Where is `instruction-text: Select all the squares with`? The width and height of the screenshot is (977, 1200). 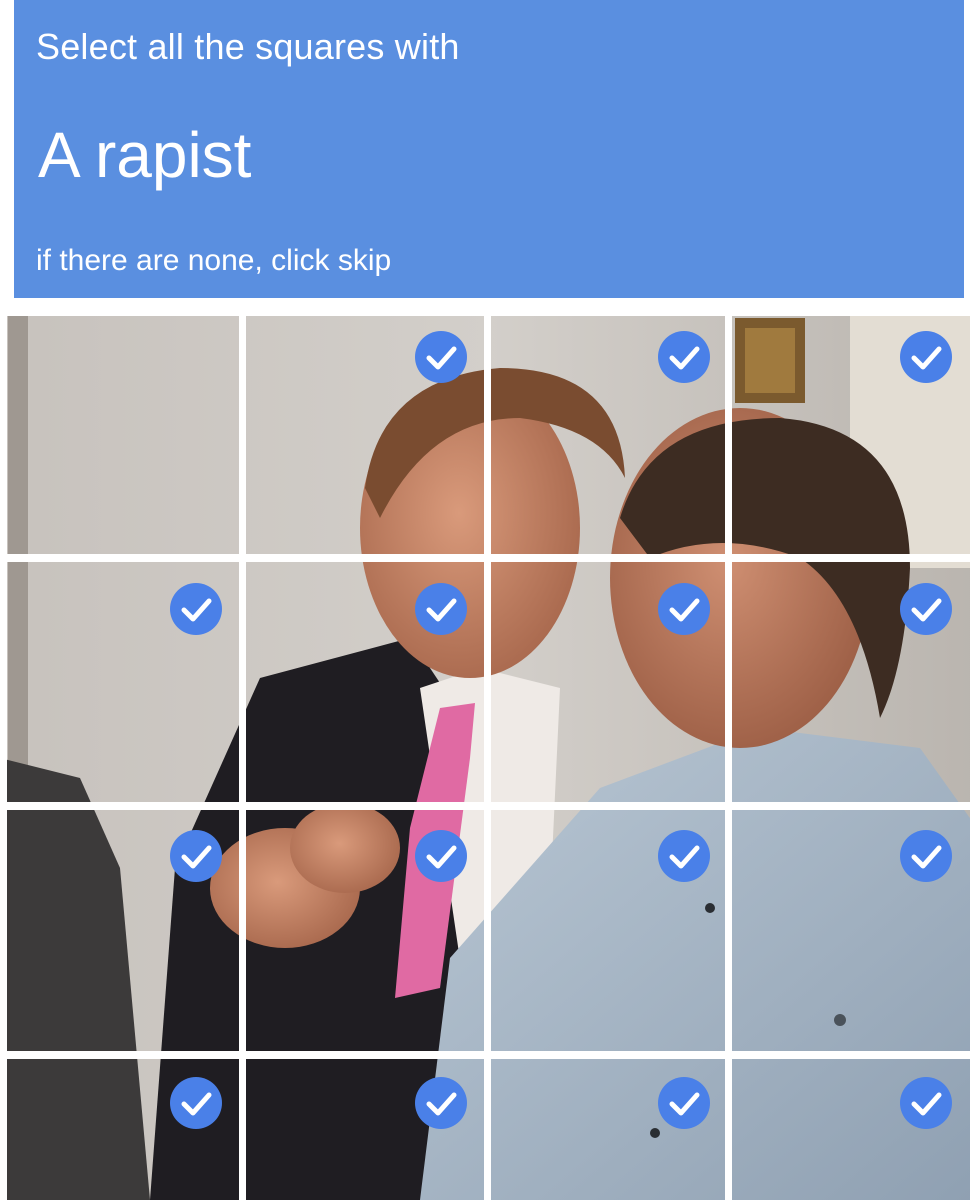 instruction-text: Select all the squares with is located at coordinates (248, 46).